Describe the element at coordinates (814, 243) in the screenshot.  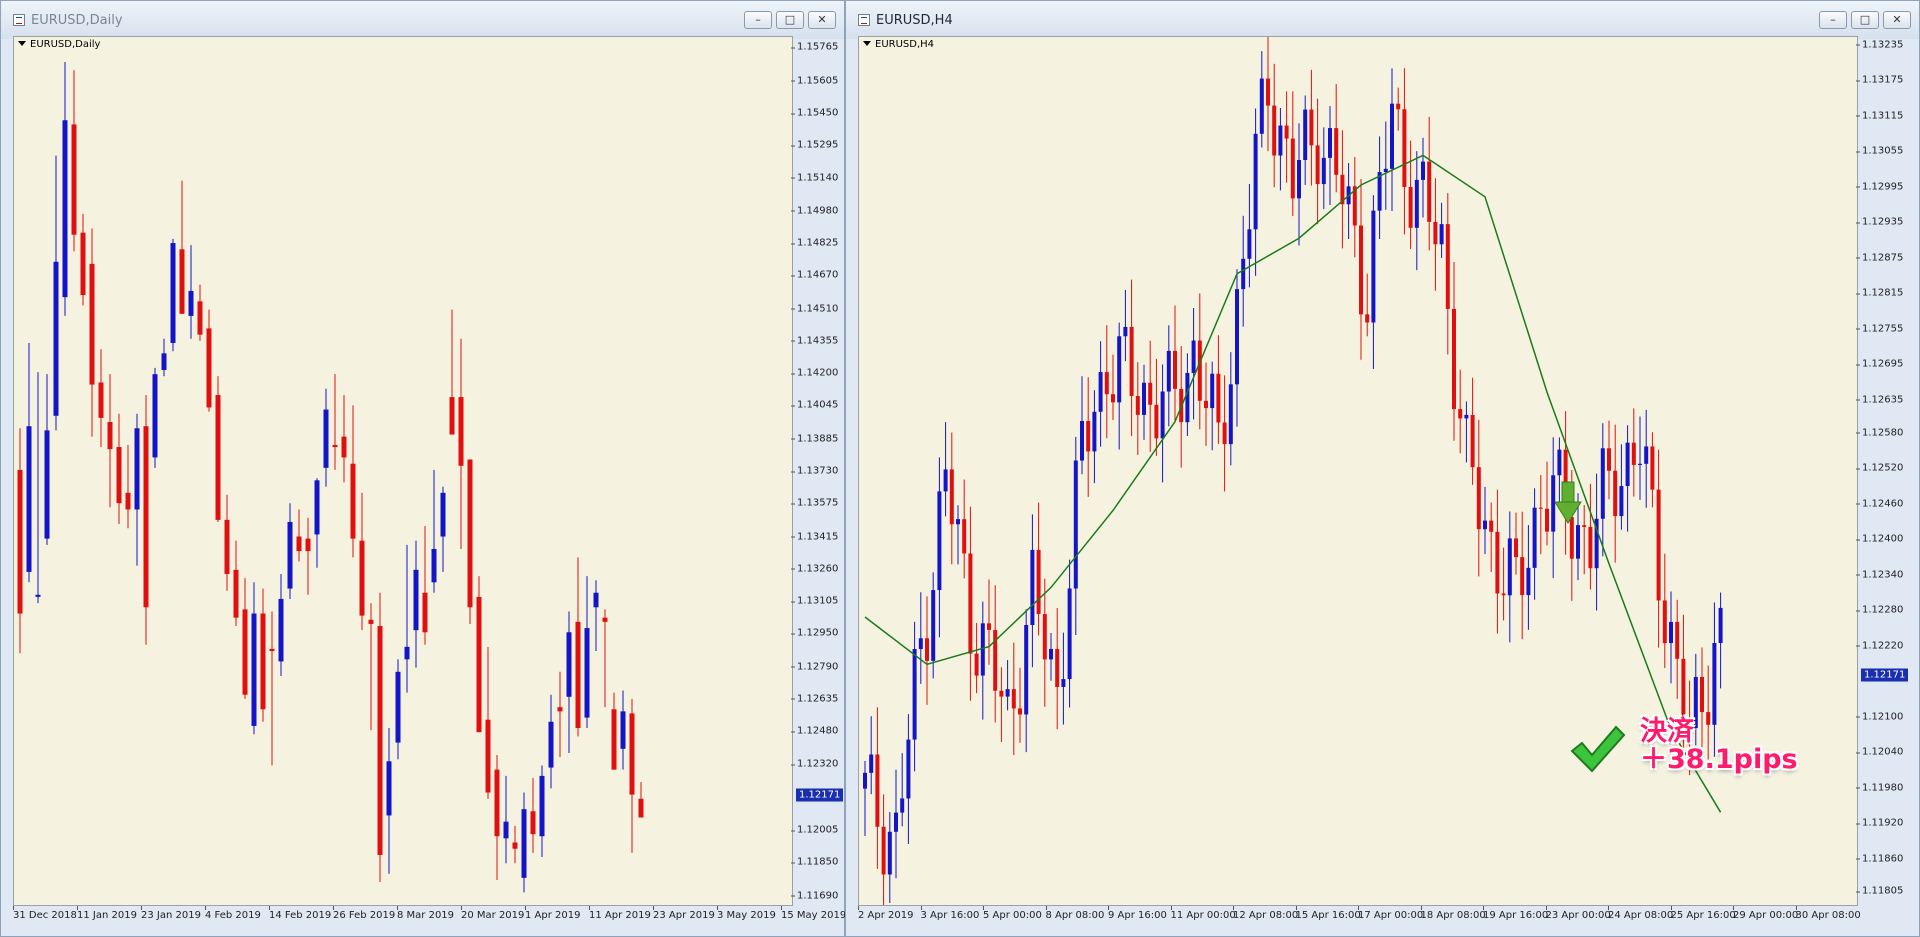
I see `price-tick: 1.14825` at that location.